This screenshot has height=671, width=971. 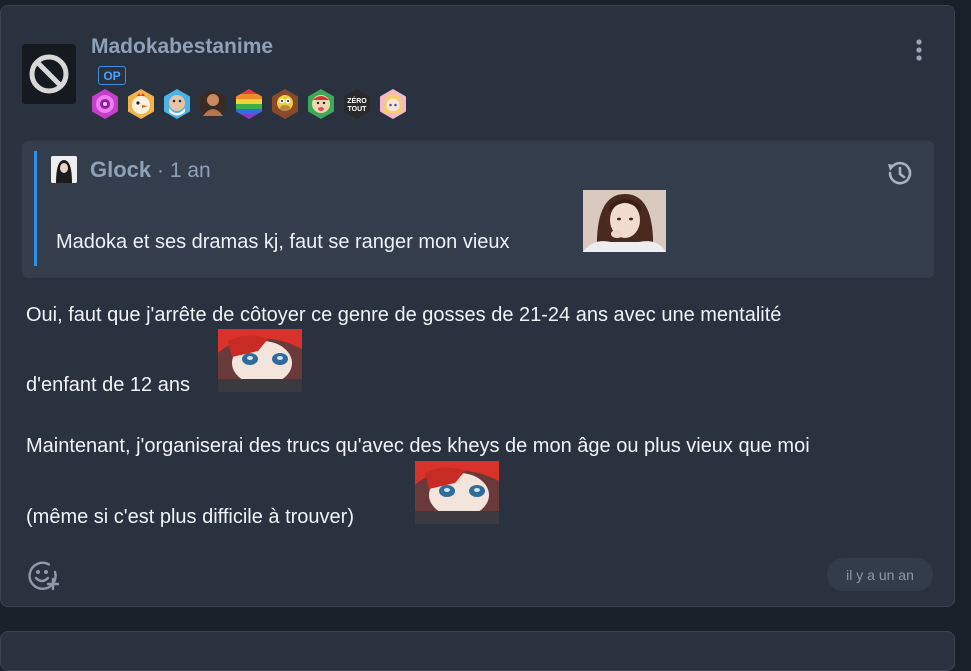 I want to click on add-reaction-icon, so click(x=44, y=576).